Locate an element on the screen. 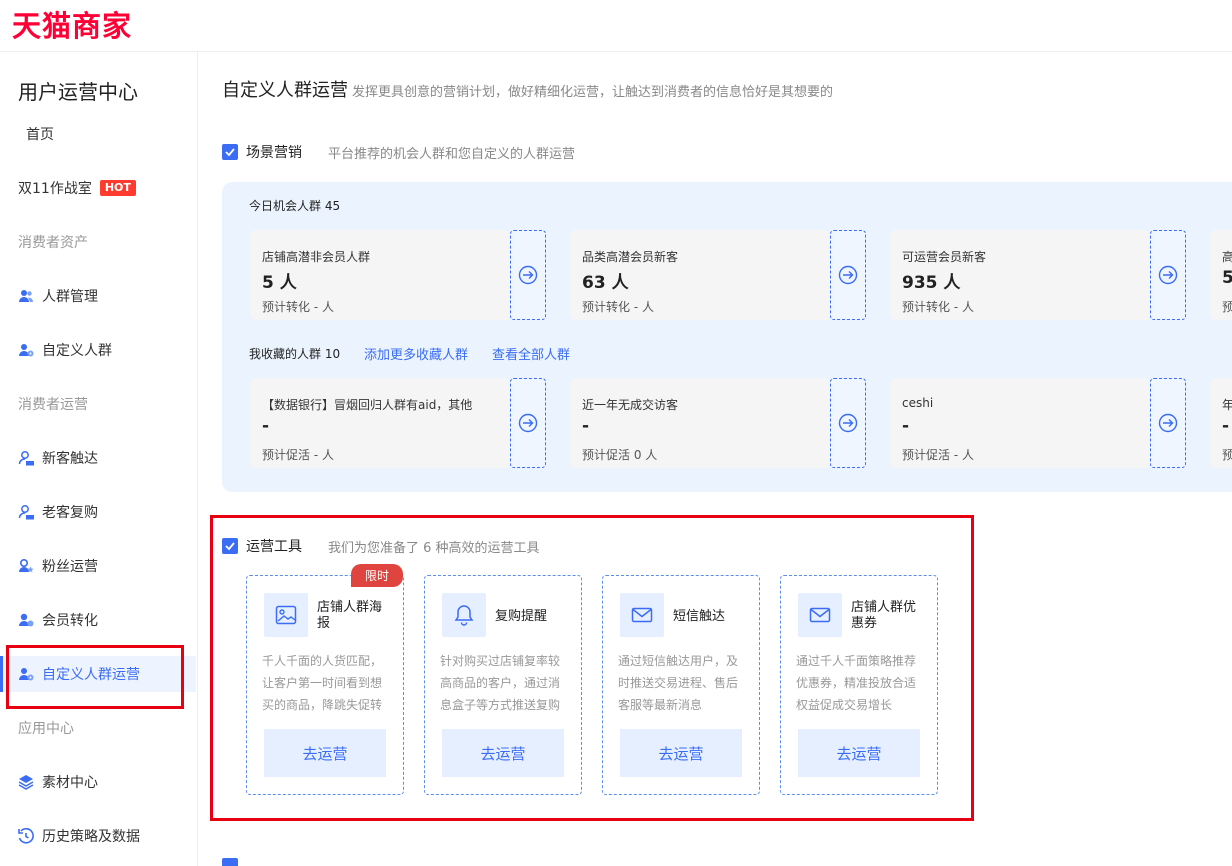 The height and width of the screenshot is (866, 1232). crowd-card: 近一年无成交访客 - 预计促活 0 人 is located at coordinates (700, 423).